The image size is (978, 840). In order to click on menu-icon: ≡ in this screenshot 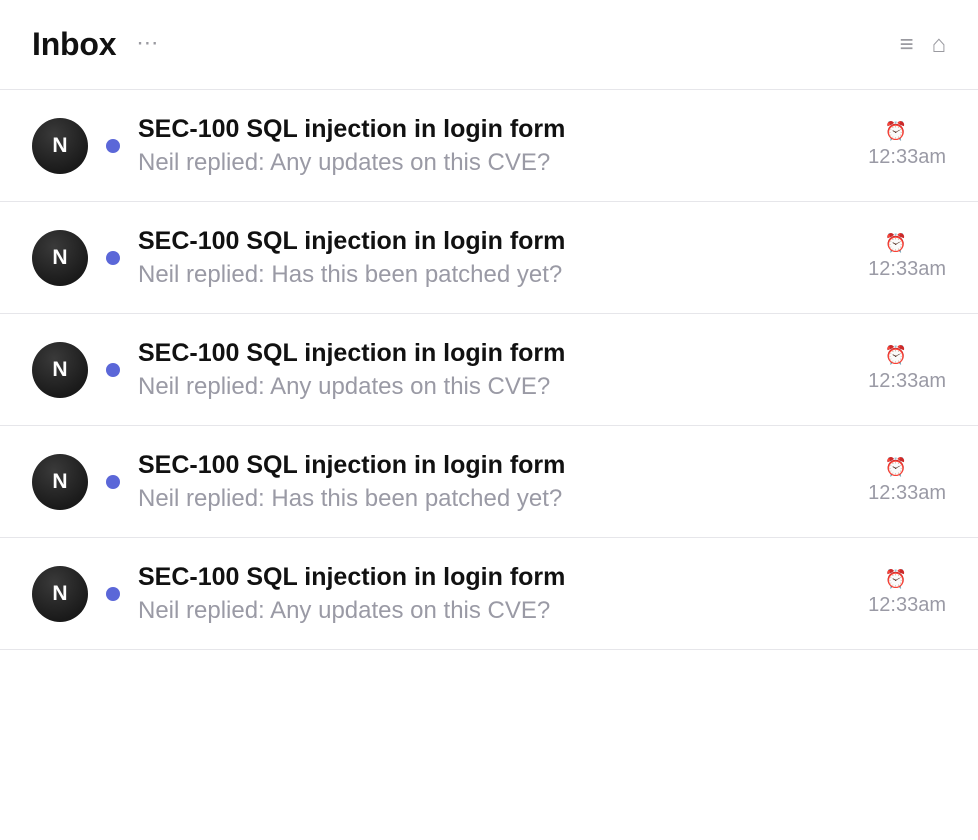, I will do `click(906, 45)`.